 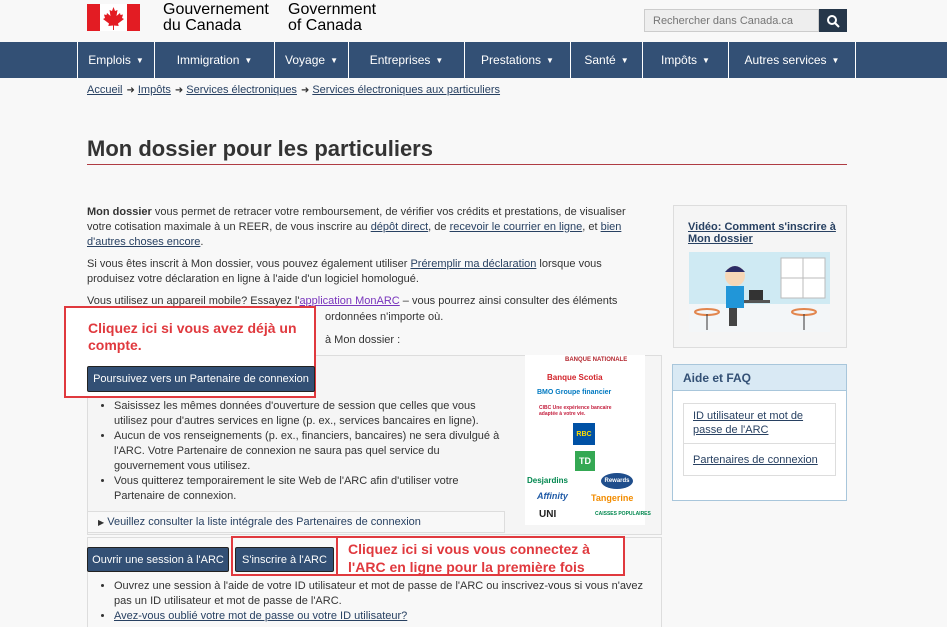 I want to click on video-thumbnail, so click(x=759, y=292).